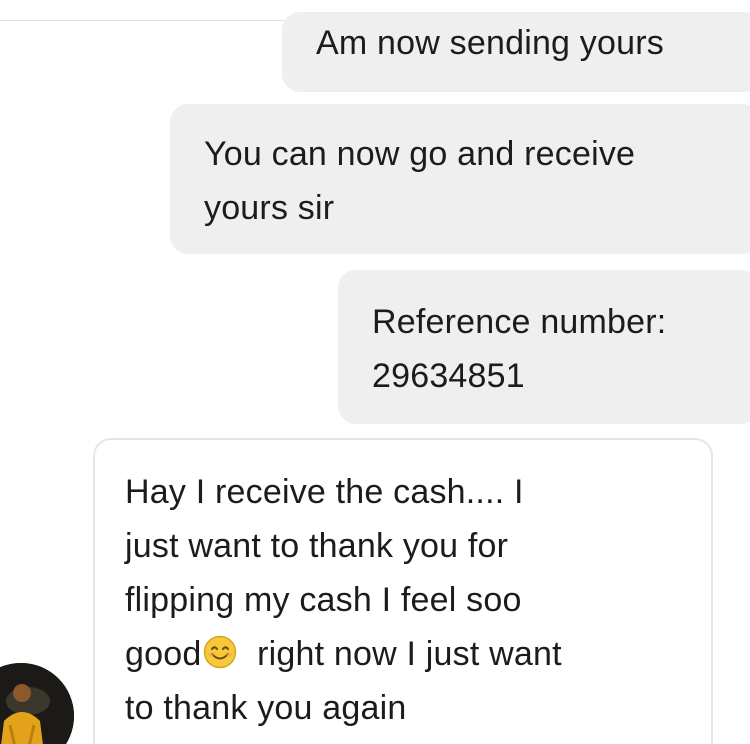  I want to click on message-bubble-sent: Reference number: 29634851, so click(544, 347).